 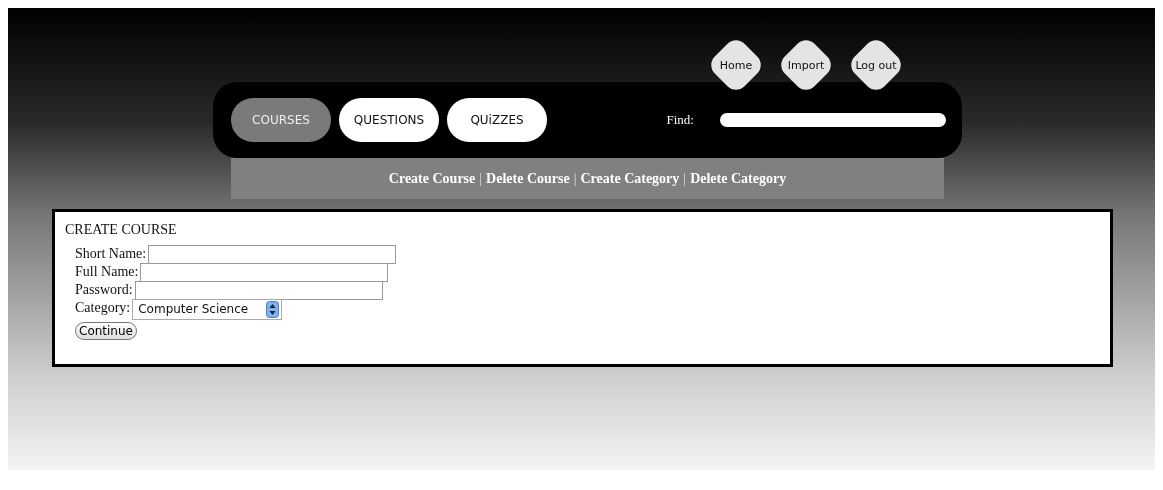 What do you see at coordinates (806, 65) in the screenshot?
I see `nav-link: Import` at bounding box center [806, 65].